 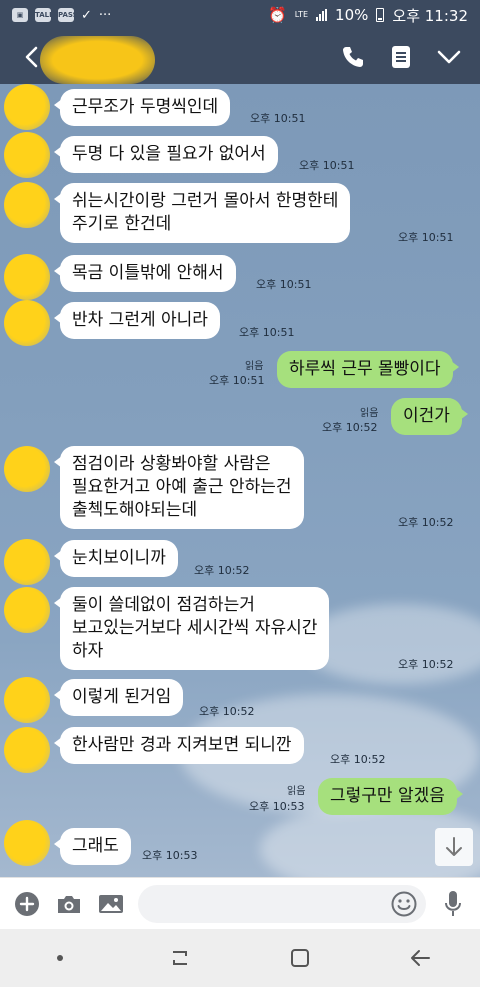 I want to click on pass-icon: PASS, so click(x=68, y=15).